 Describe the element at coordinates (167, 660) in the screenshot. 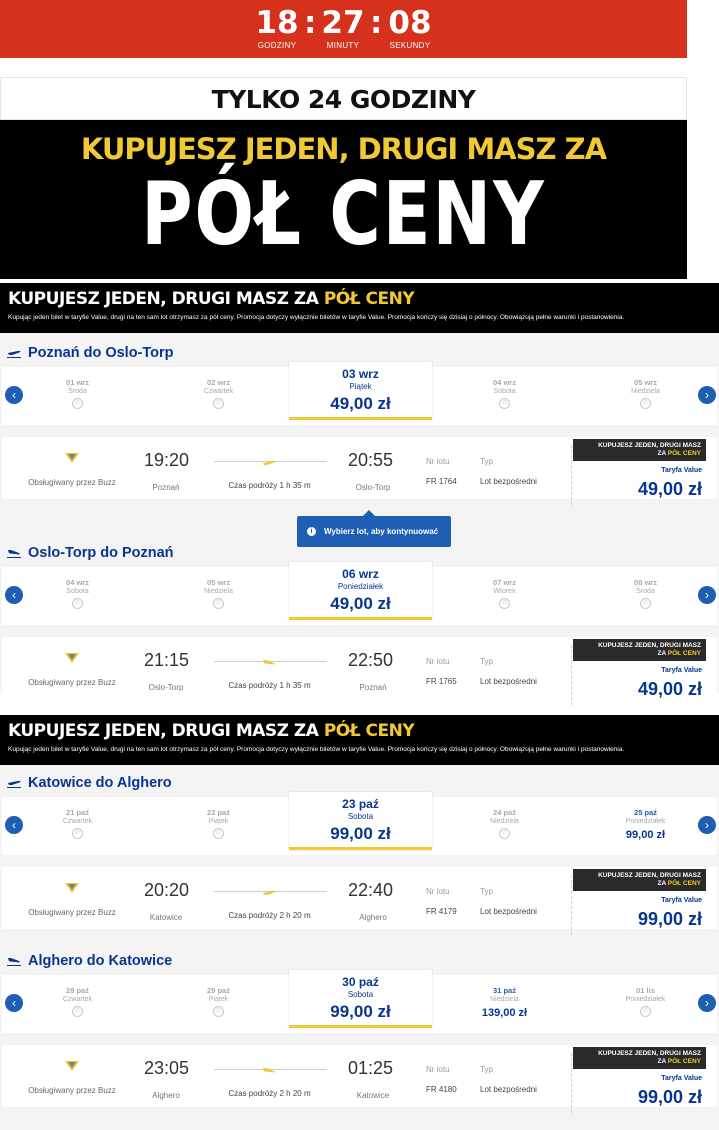

I see `departure-time: 21:15` at that location.